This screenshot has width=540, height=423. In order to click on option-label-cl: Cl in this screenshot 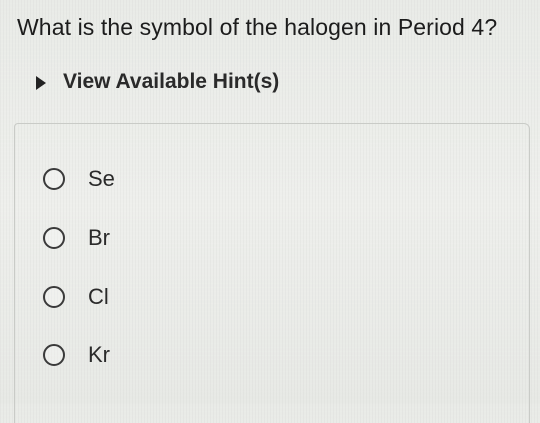, I will do `click(98, 296)`.